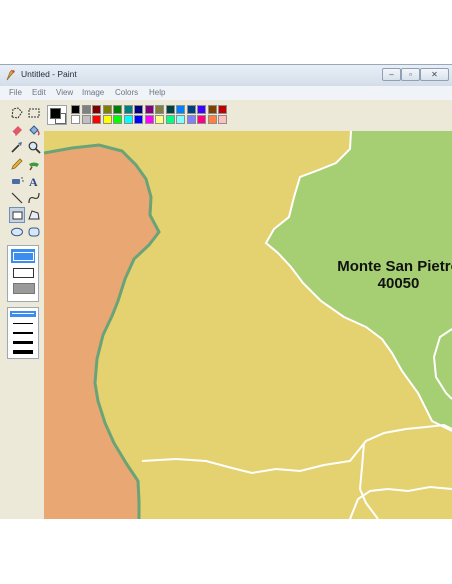  I want to click on menu-edit: Edit, so click(39, 92).